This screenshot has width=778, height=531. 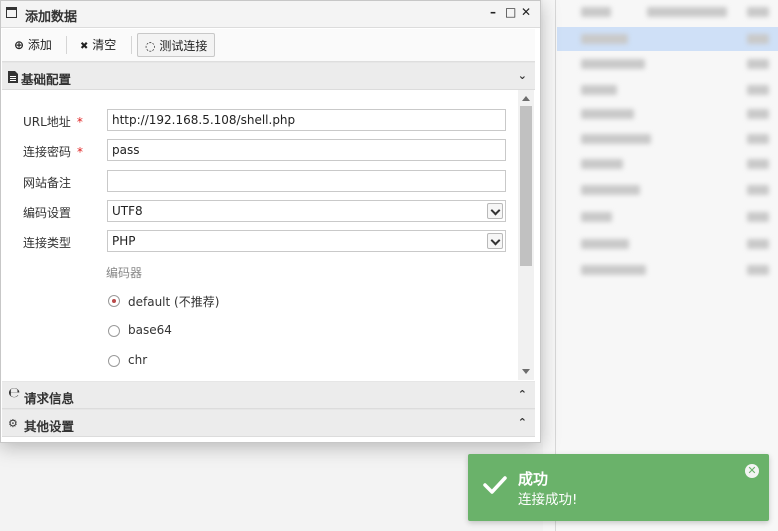 I want to click on spinner-icon: ◌, so click(x=150, y=46).